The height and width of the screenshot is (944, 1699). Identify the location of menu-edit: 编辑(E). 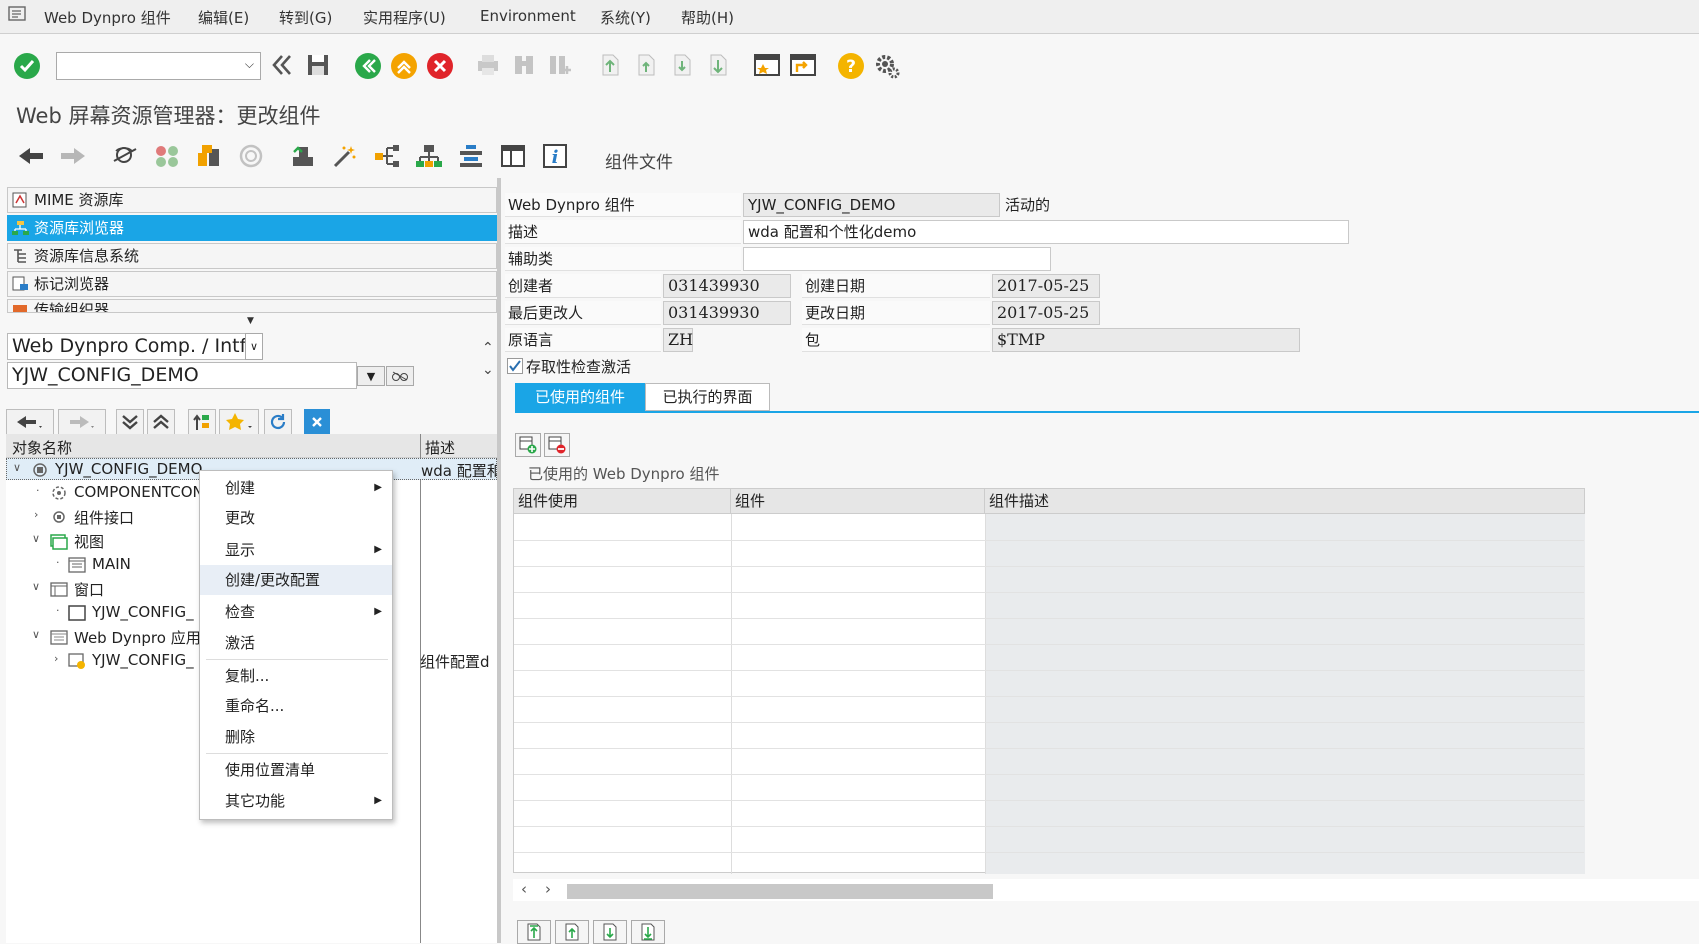
(223, 17).